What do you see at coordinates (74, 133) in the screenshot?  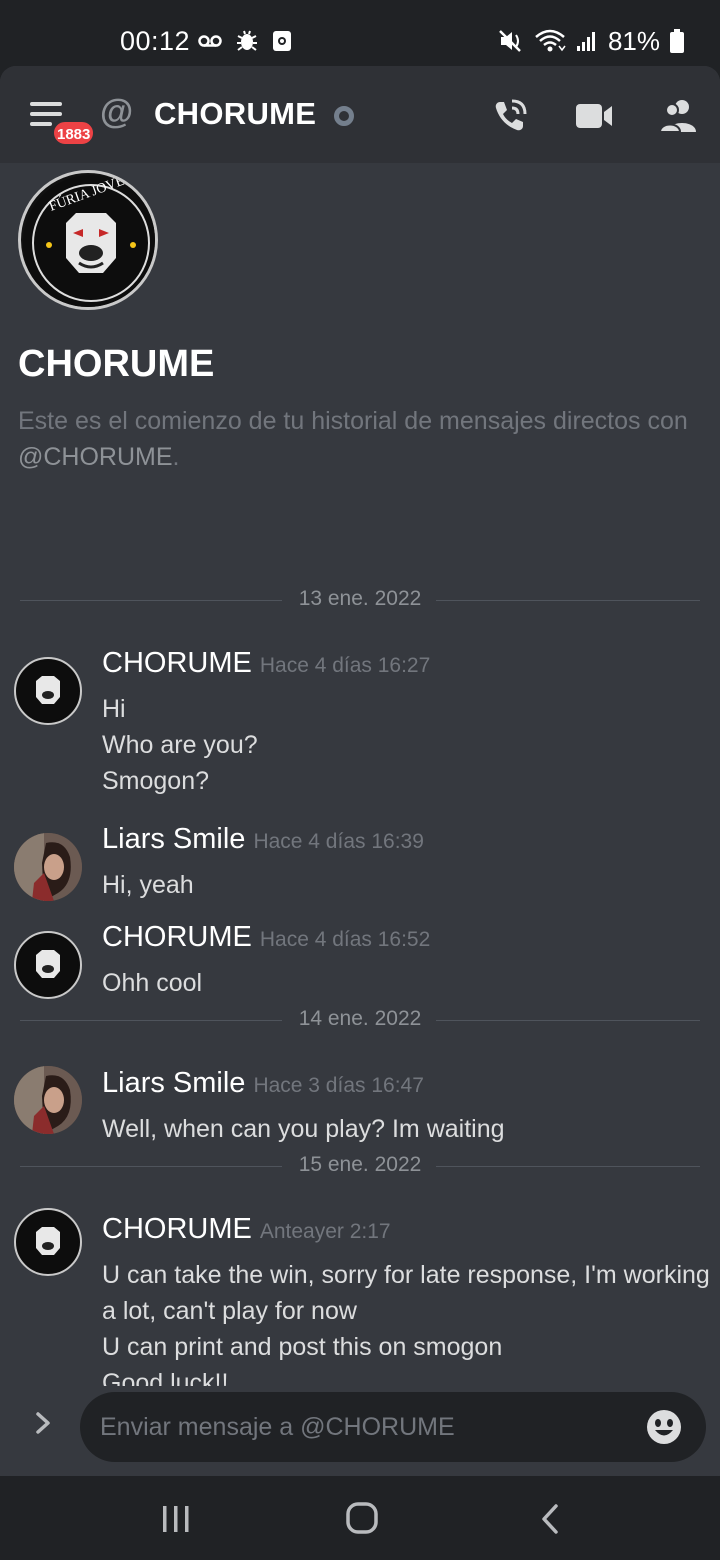 I see `notification-badge: 1883` at bounding box center [74, 133].